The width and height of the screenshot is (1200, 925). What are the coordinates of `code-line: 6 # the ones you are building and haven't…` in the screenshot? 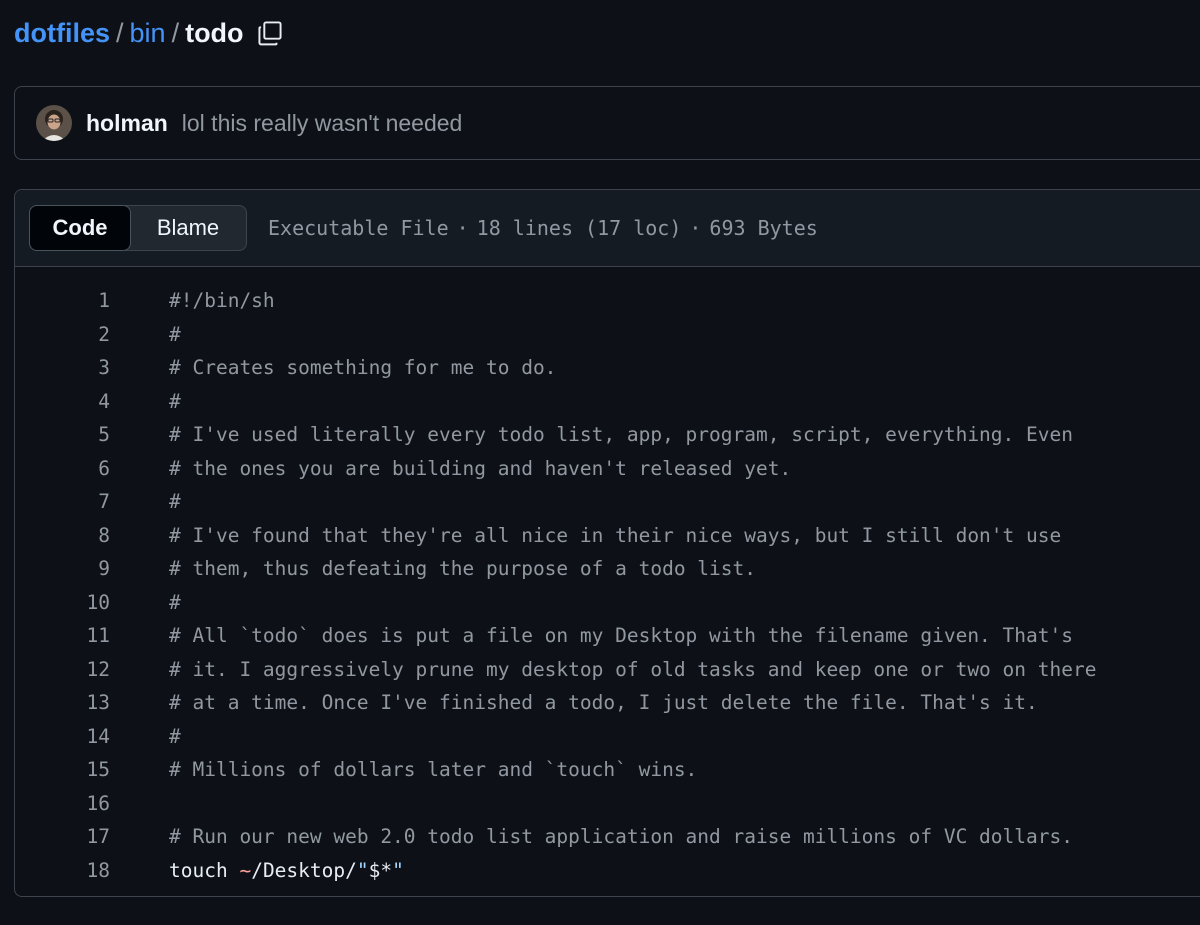 It's located at (607, 469).